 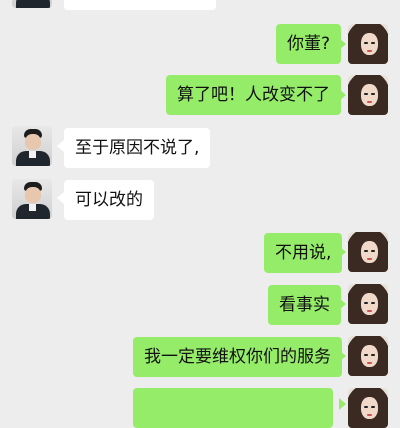 What do you see at coordinates (237, 357) in the screenshot?
I see `message-bubble: 我一定要维权你们的服务` at bounding box center [237, 357].